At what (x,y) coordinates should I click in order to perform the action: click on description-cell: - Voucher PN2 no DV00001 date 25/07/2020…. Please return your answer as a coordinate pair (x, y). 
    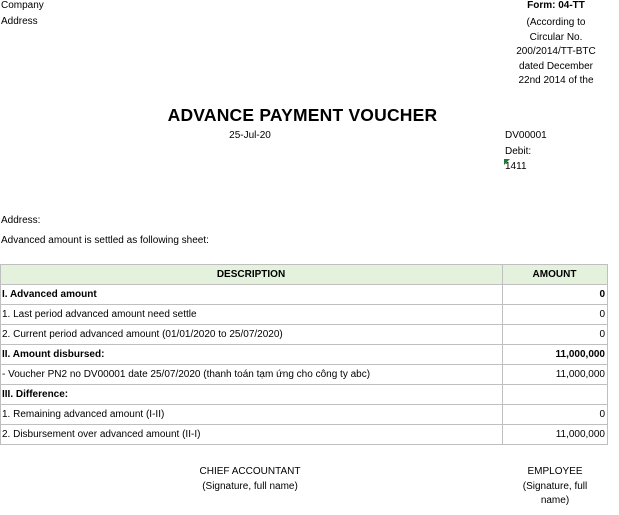
    Looking at the image, I should click on (251, 374).